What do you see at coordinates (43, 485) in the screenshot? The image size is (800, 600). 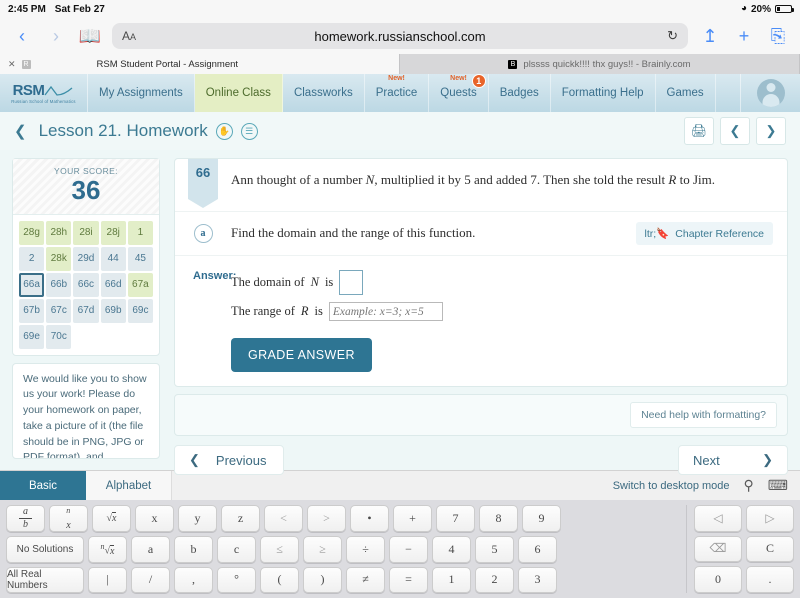 I see `keyboard-tab-basic: Basic` at bounding box center [43, 485].